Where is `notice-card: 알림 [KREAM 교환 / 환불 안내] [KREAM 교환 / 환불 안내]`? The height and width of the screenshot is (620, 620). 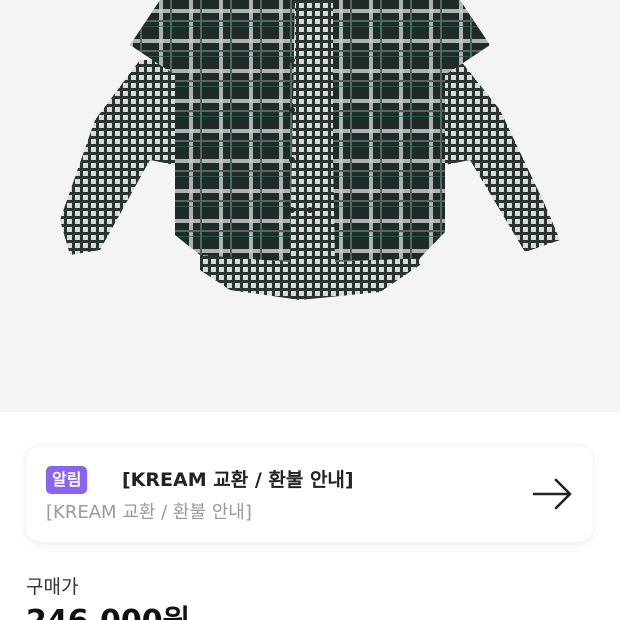 notice-card: 알림 [KREAM 교환 / 환불 안내] [KREAM 교환 / 환불 안내] is located at coordinates (309, 494).